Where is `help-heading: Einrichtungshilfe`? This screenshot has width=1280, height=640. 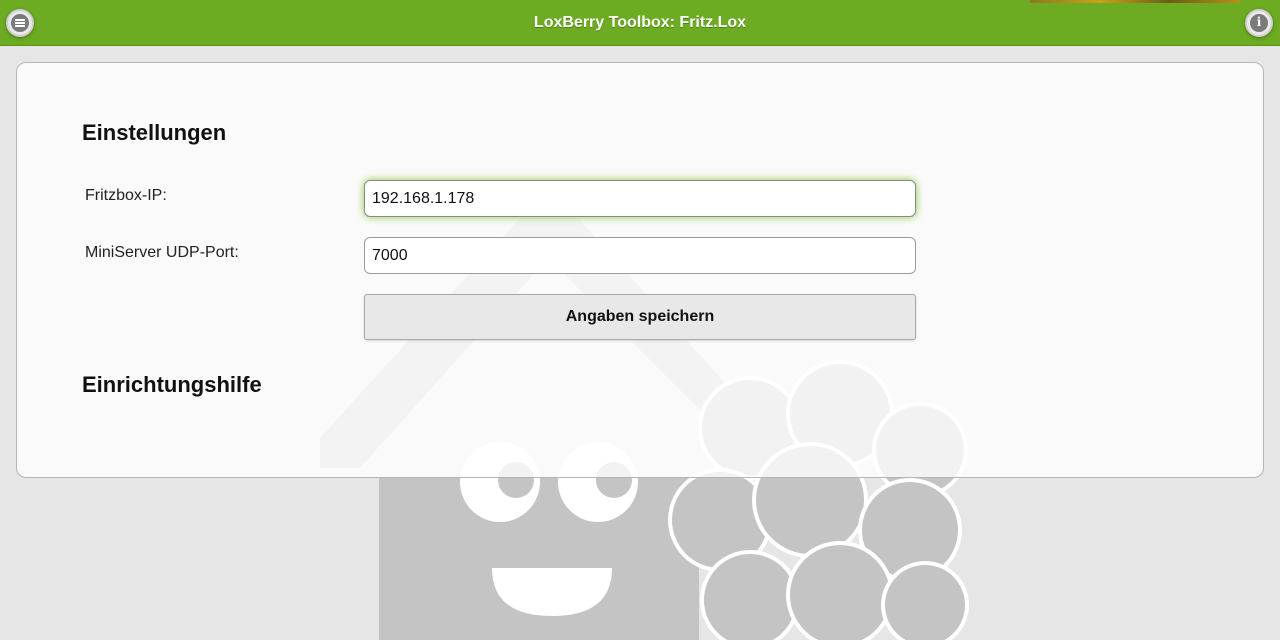 help-heading: Einrichtungshilfe is located at coordinates (172, 384).